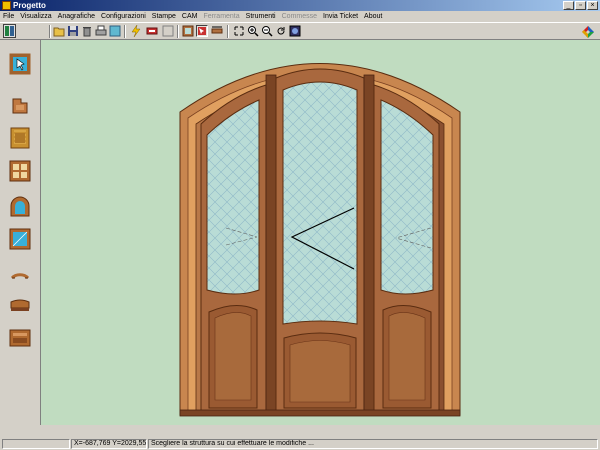  I want to click on menu-commesse: Commesse, so click(299, 16).